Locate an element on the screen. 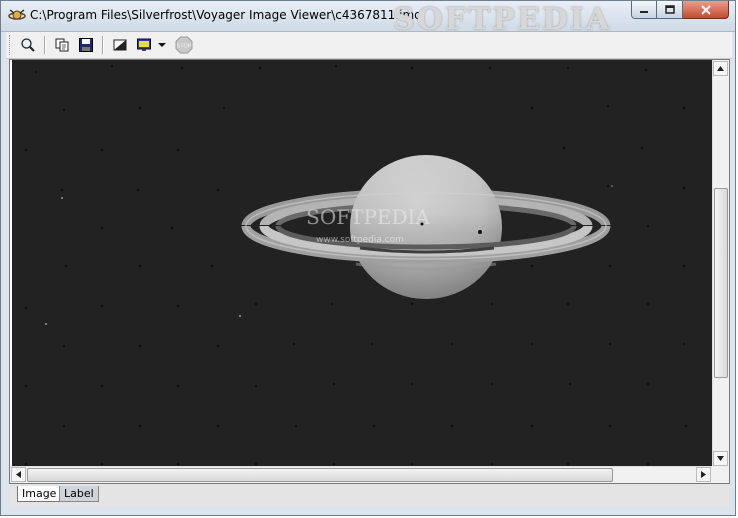 The width and height of the screenshot is (738, 518). scroll-left-button is located at coordinates (18, 474).